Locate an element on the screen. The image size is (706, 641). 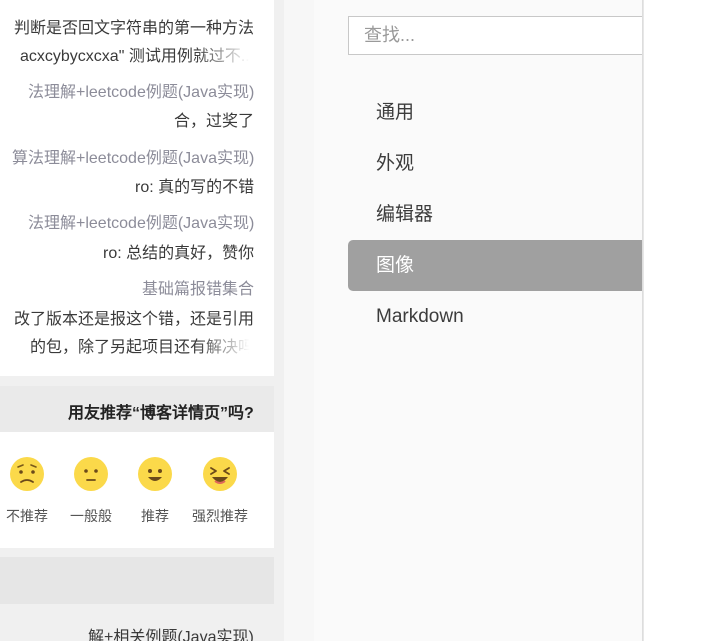
laughing-face-icon is located at coordinates (220, 474).